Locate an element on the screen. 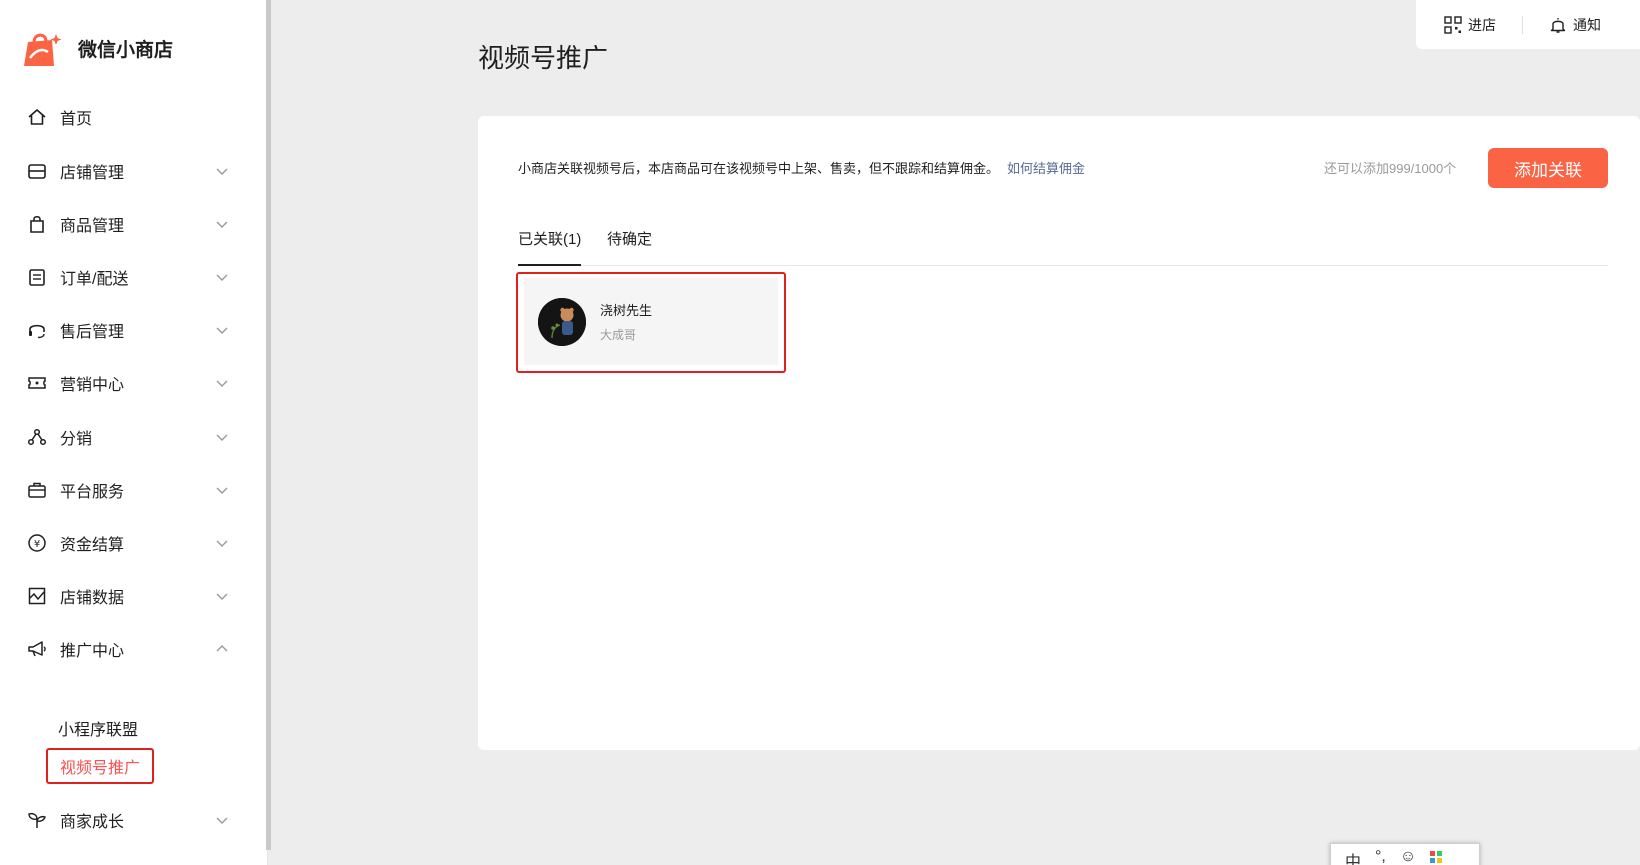  brand-name: 微信小商店 is located at coordinates (126, 50).